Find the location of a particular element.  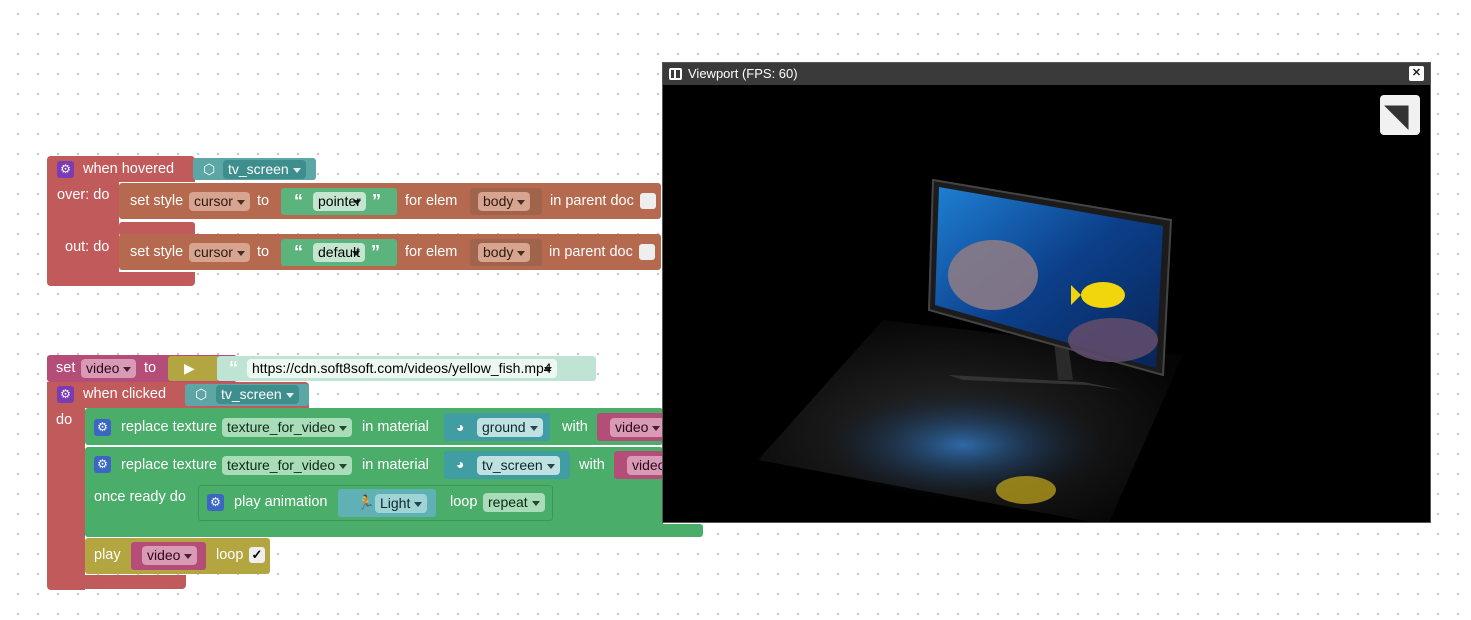

fish-reflection is located at coordinates (1026, 490).